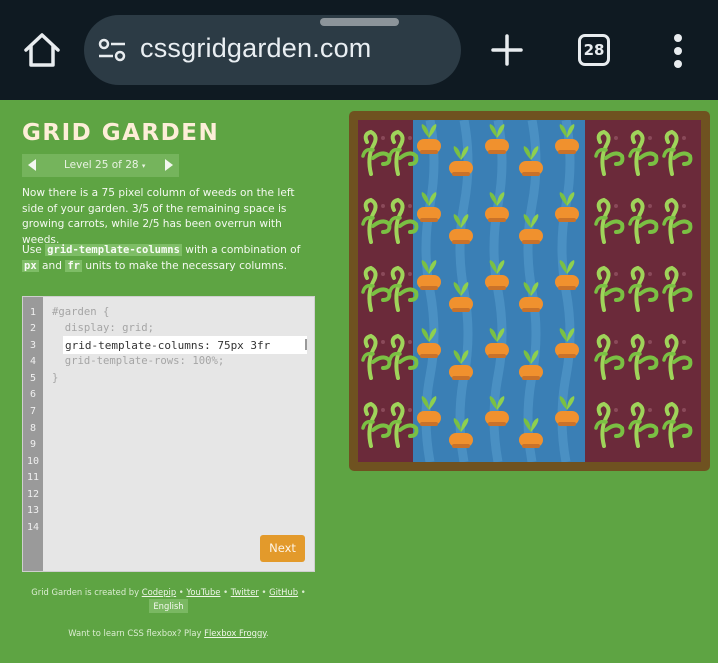 The image size is (718, 663). Describe the element at coordinates (507, 50) in the screenshot. I see `new-tab-icon` at that location.